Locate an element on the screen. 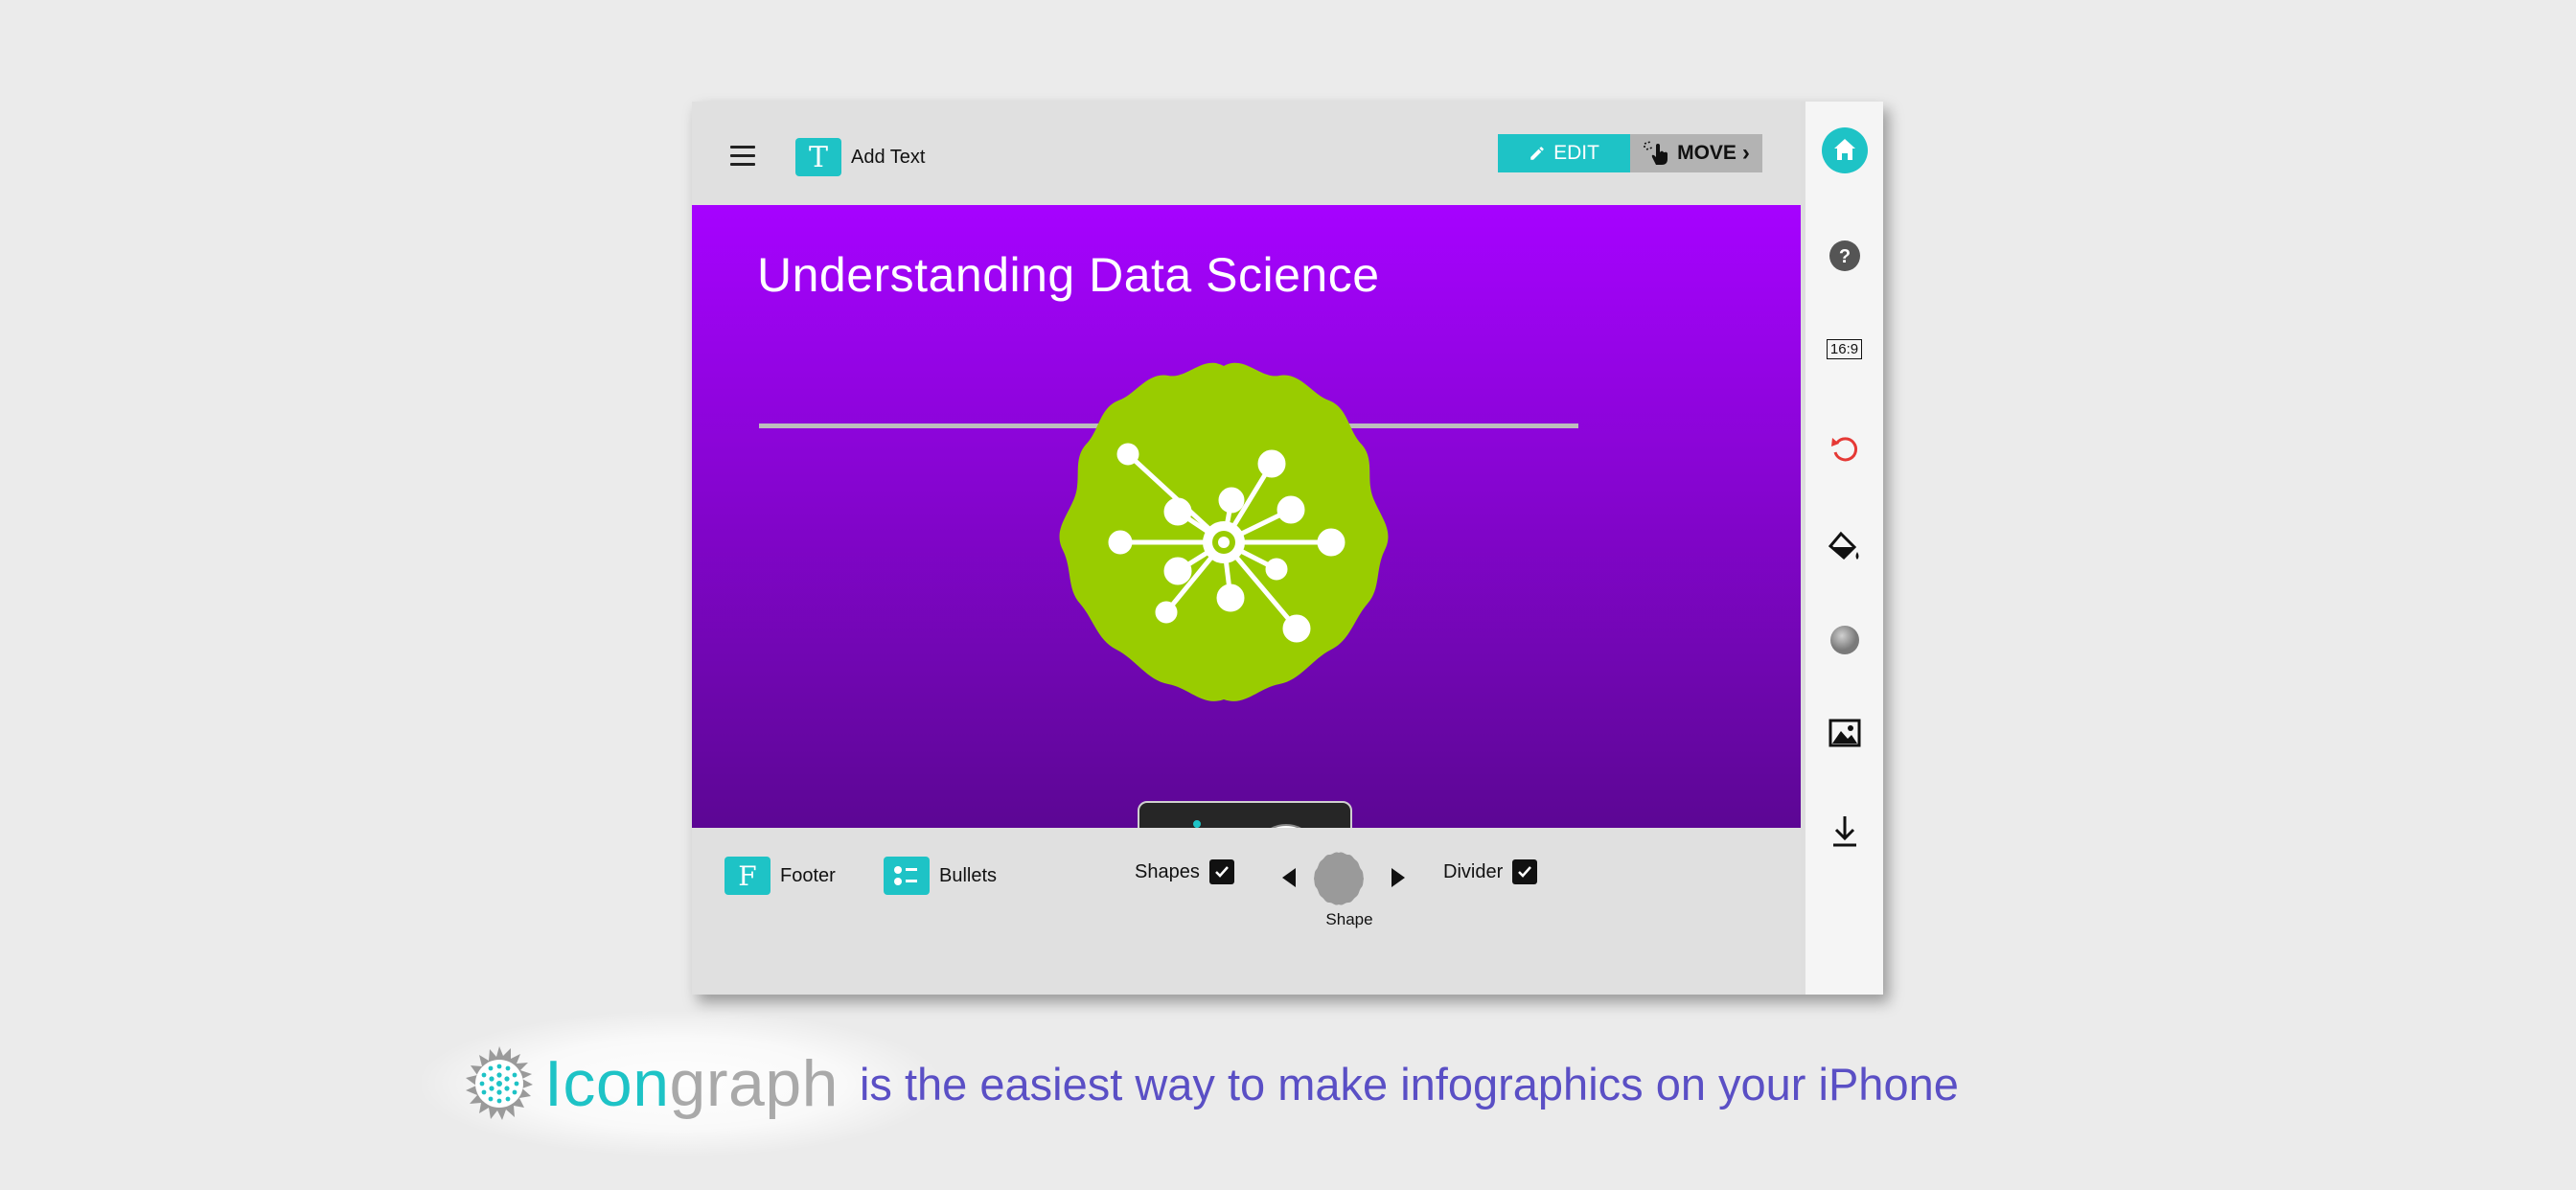 This screenshot has height=1190, width=2576. shape-picker: Shape is located at coordinates (1349, 889).